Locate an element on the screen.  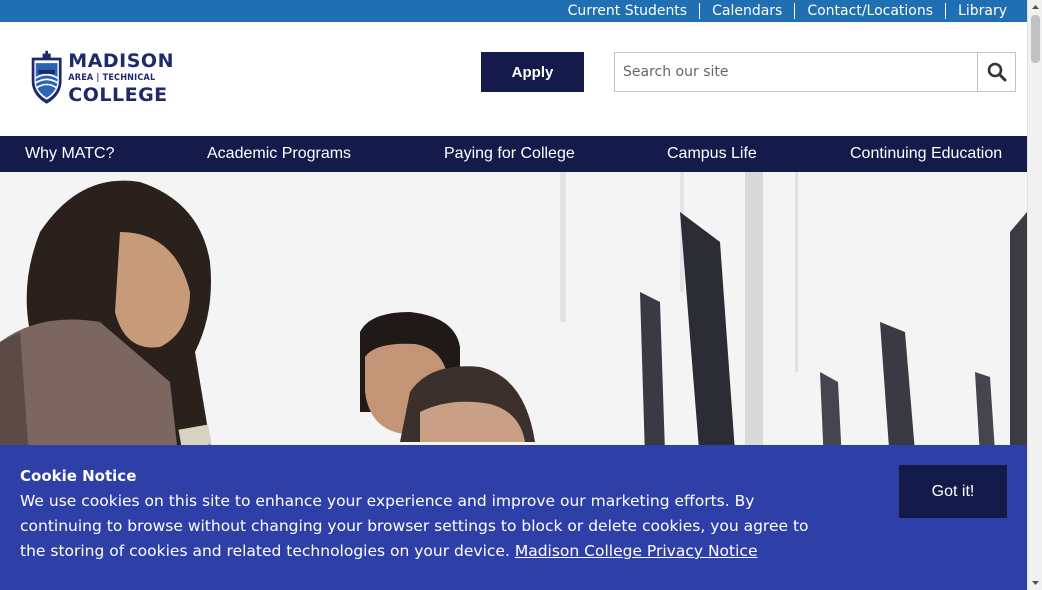
logo-wordmark: MADISON AREA | TECHNICAL COLLEGE is located at coordinates (121, 78).